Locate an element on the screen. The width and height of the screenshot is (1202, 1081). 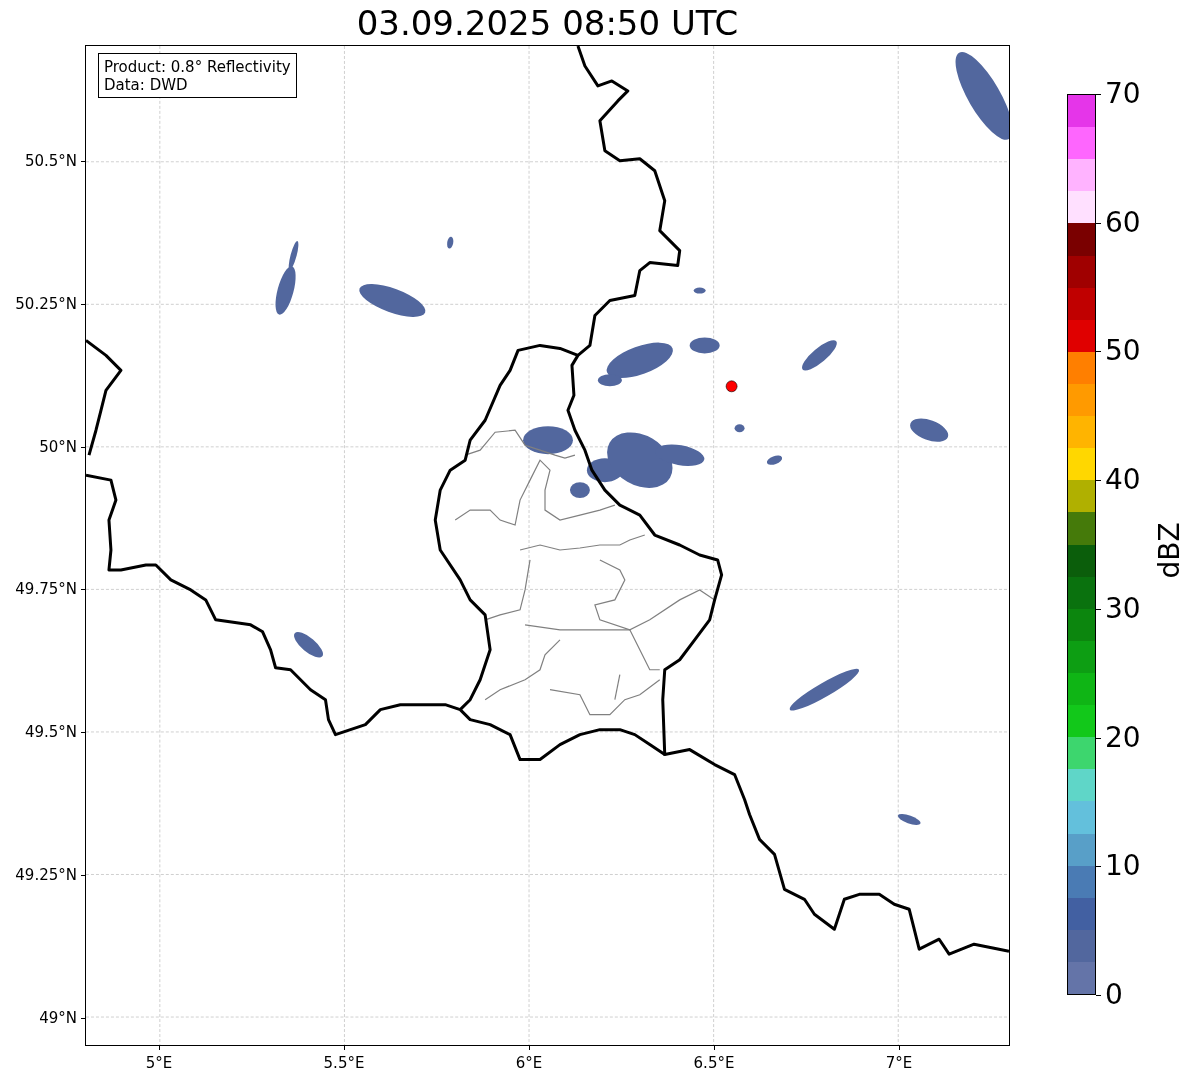
colorbar-tick-label: 20 is located at coordinates (1123, 737).